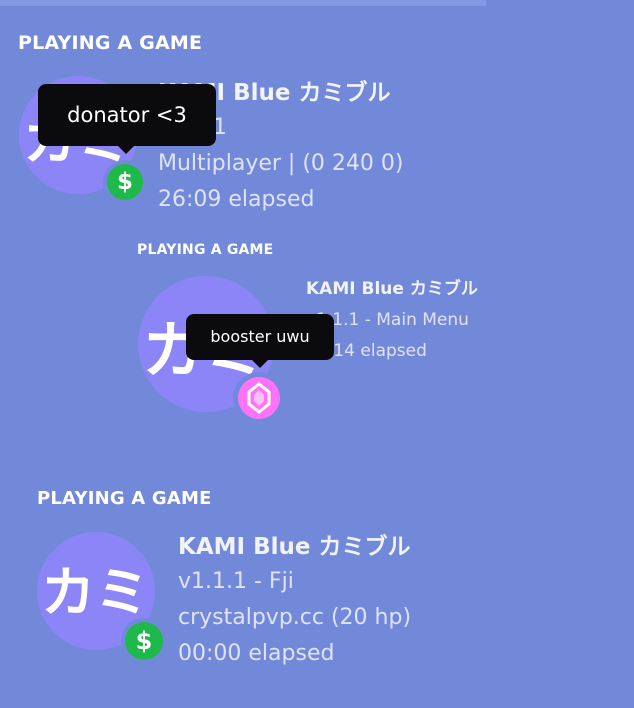 The width and height of the screenshot is (634, 708). I want to click on booster-badge, so click(259, 398).